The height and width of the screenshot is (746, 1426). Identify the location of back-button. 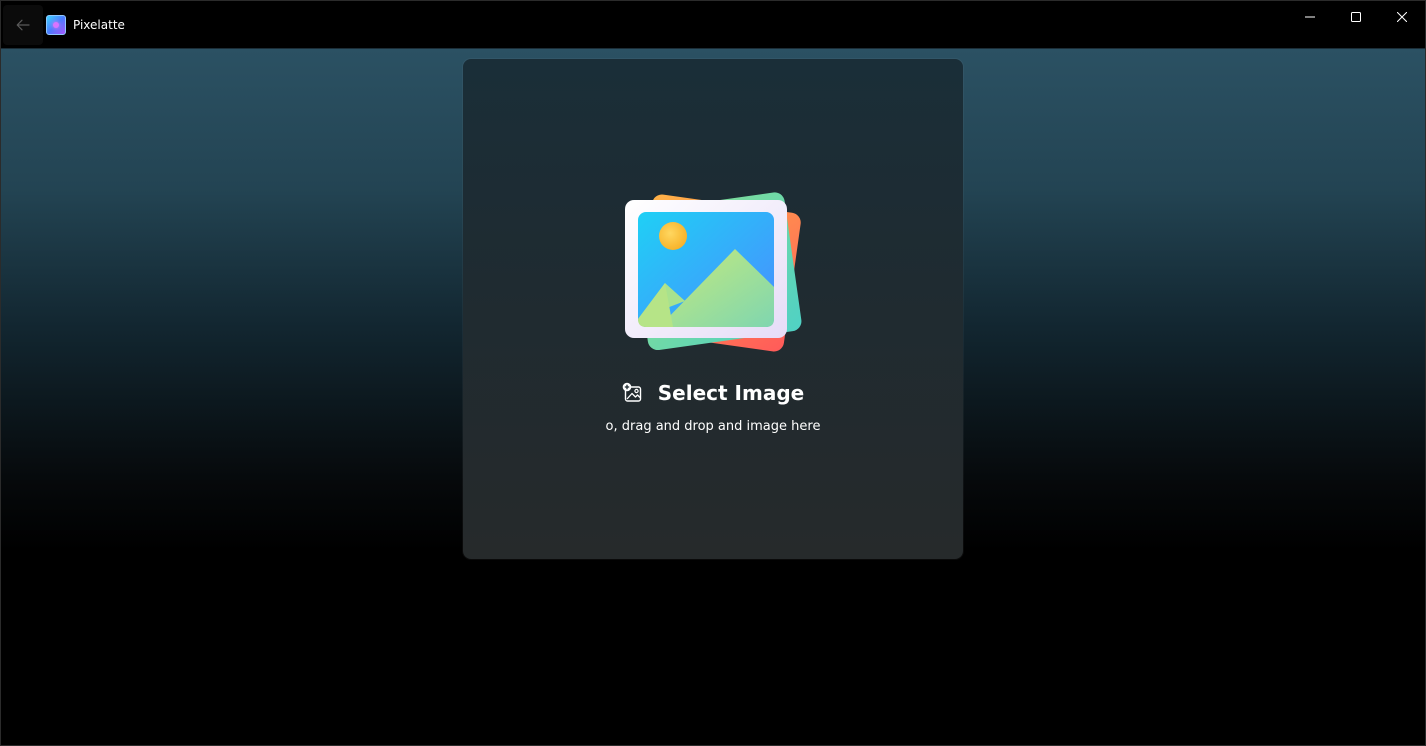
(23, 24).